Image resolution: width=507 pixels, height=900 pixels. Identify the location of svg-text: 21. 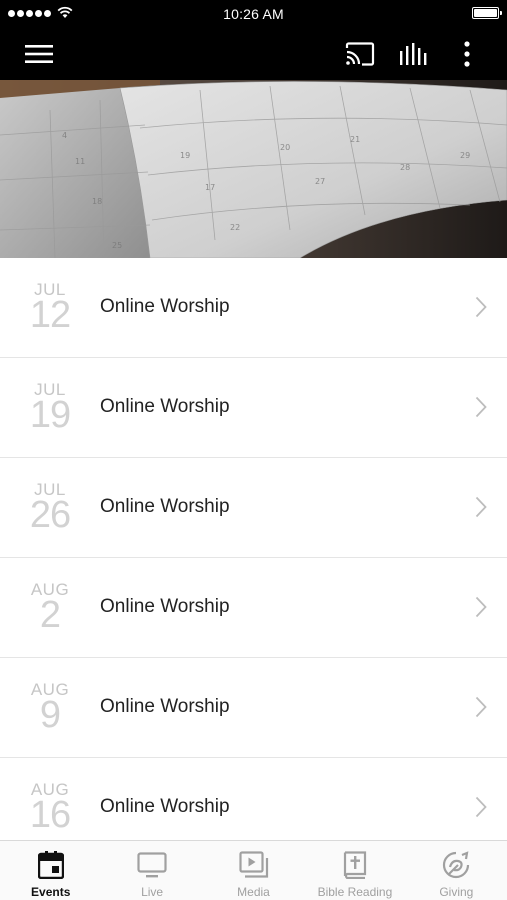
(355, 139).